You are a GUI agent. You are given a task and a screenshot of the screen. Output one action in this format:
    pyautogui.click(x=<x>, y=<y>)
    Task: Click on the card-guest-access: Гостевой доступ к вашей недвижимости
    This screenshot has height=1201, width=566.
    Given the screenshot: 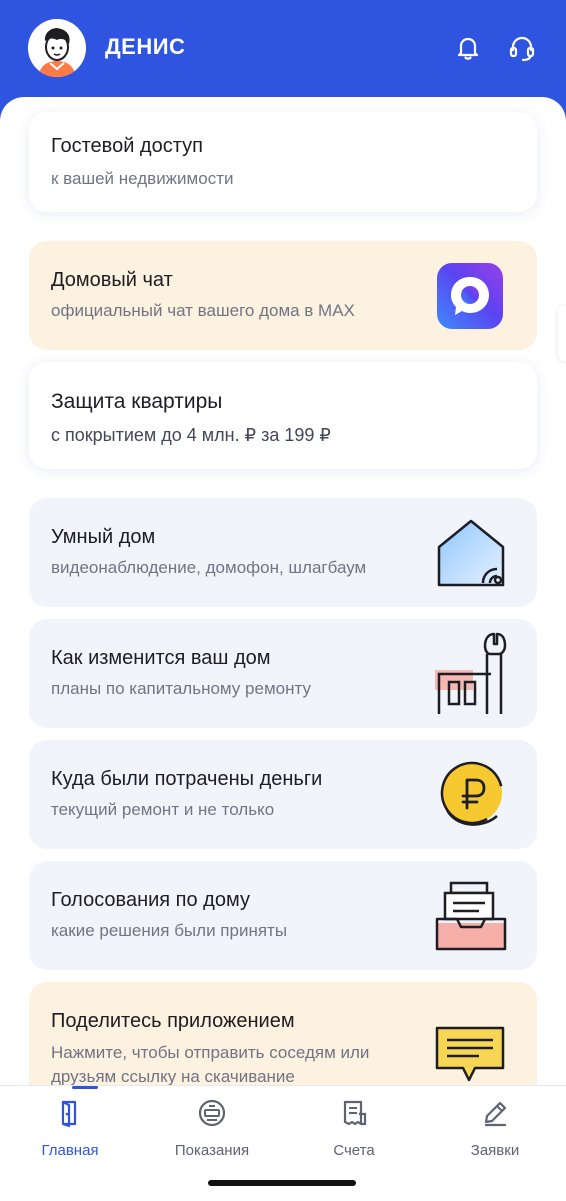 What is the action you would take?
    pyautogui.click(x=283, y=162)
    